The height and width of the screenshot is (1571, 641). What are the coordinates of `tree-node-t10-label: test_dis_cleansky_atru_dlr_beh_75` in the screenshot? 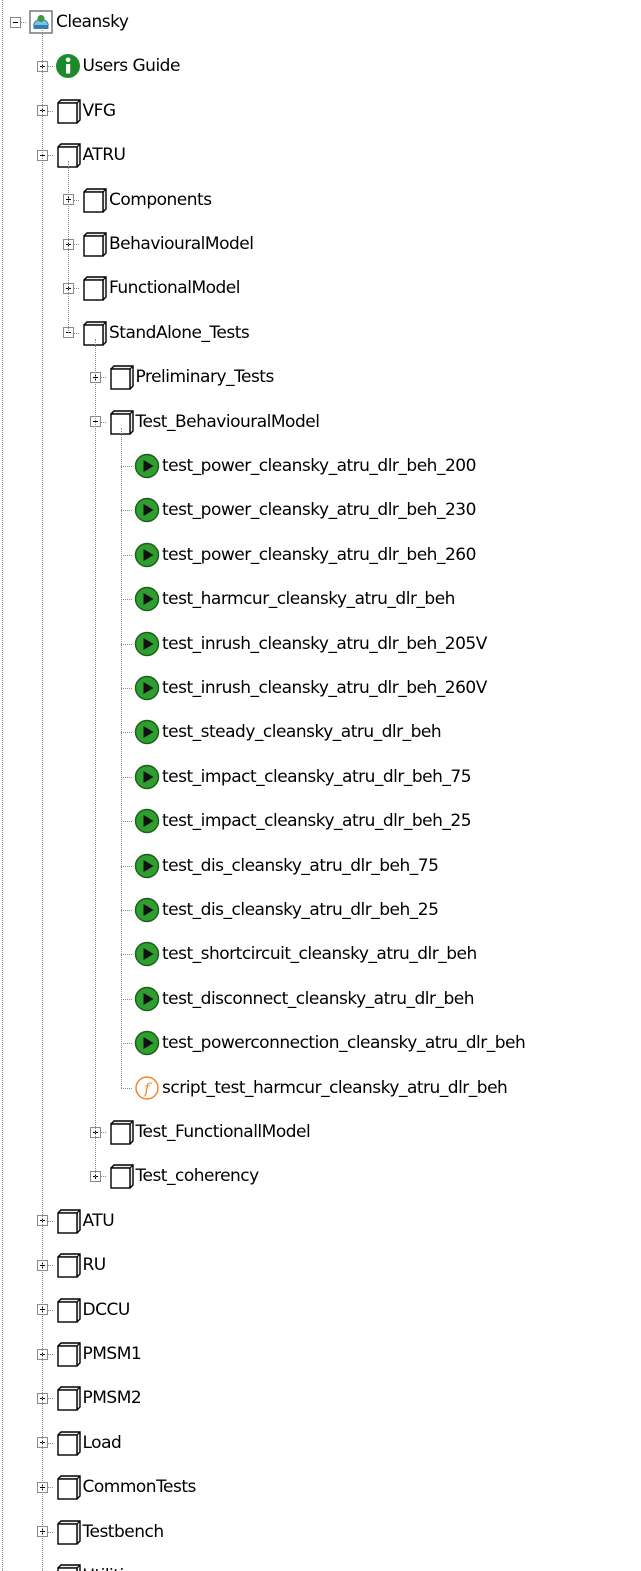 It's located at (300, 866).